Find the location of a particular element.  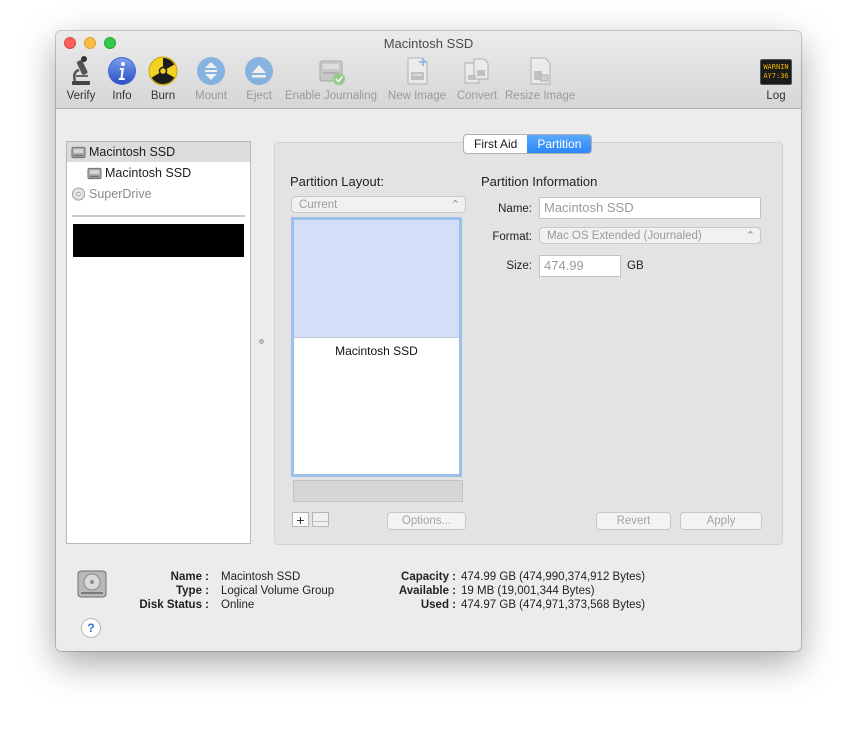

optical-disc-icon is located at coordinates (78, 194).